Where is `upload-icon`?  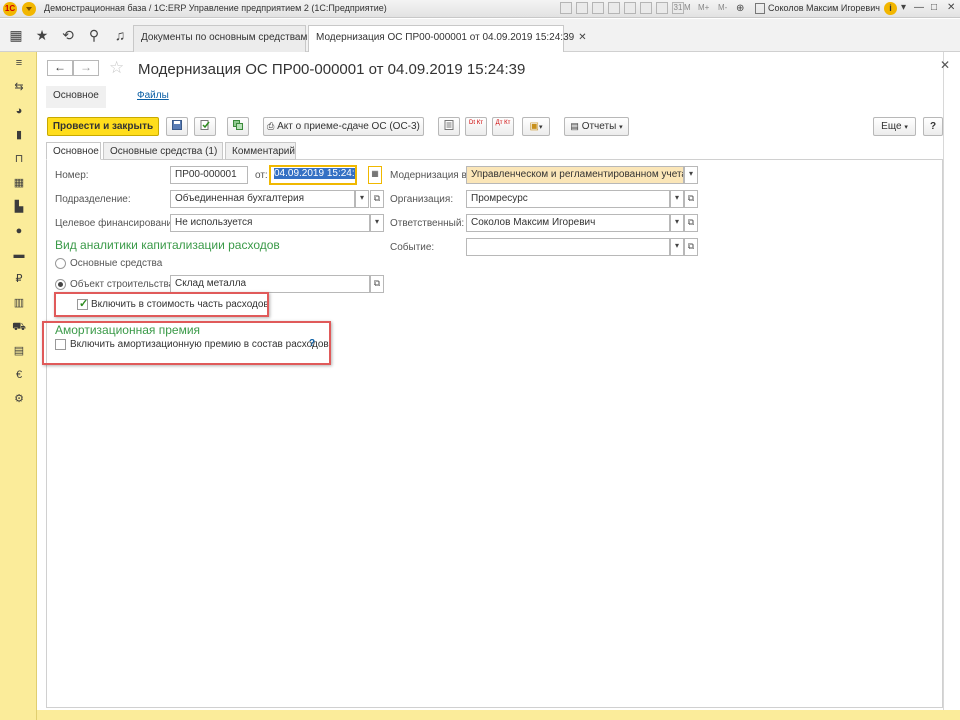
upload-icon is located at coordinates (614, 8).